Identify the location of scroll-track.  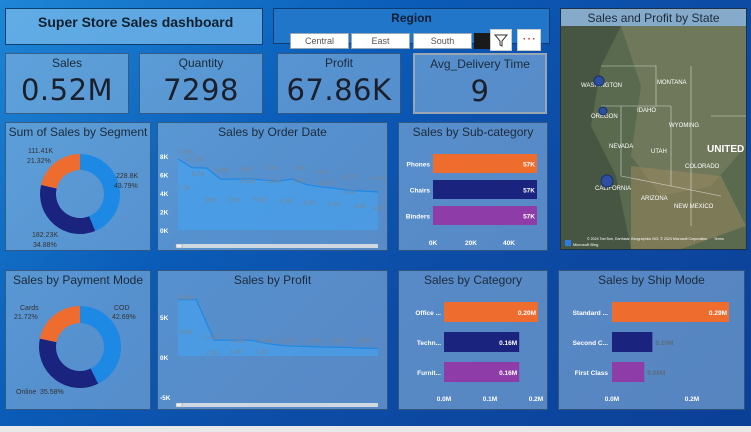
(277, 405).